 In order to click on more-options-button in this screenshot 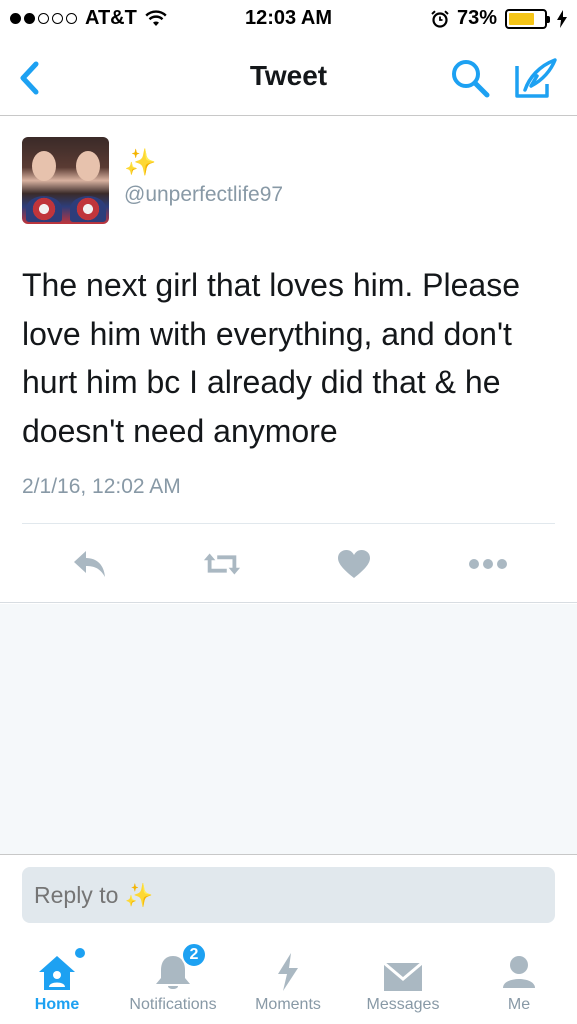, I will do `click(488, 564)`.